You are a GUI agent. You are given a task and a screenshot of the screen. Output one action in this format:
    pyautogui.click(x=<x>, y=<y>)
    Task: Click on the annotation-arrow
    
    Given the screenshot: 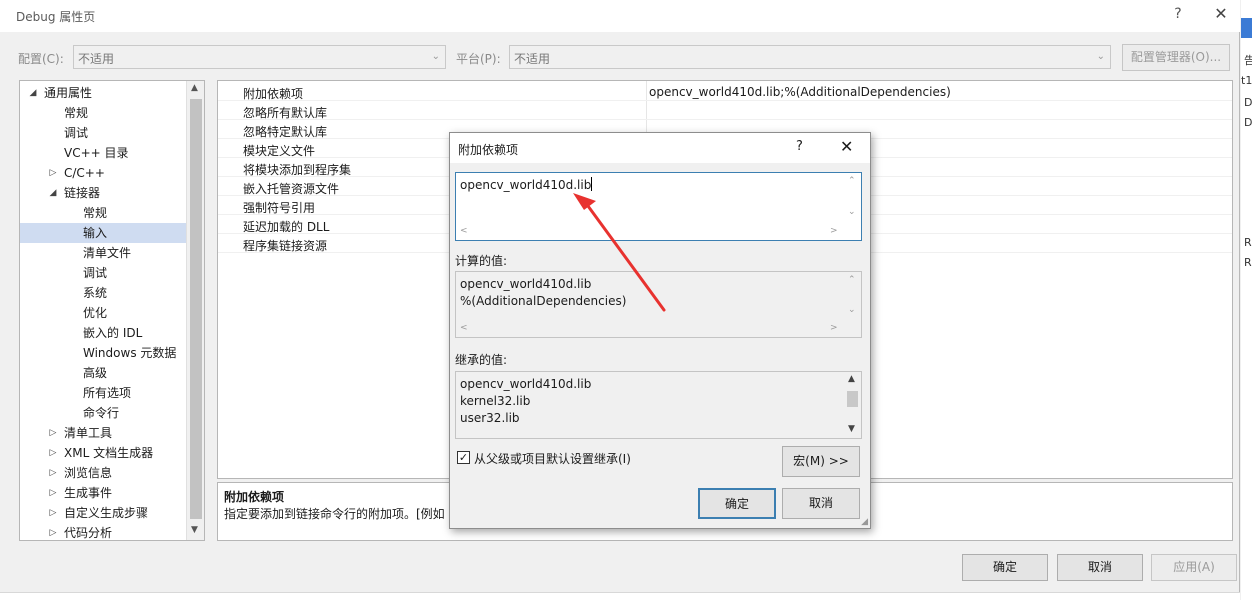 What is the action you would take?
    pyautogui.click(x=619, y=252)
    